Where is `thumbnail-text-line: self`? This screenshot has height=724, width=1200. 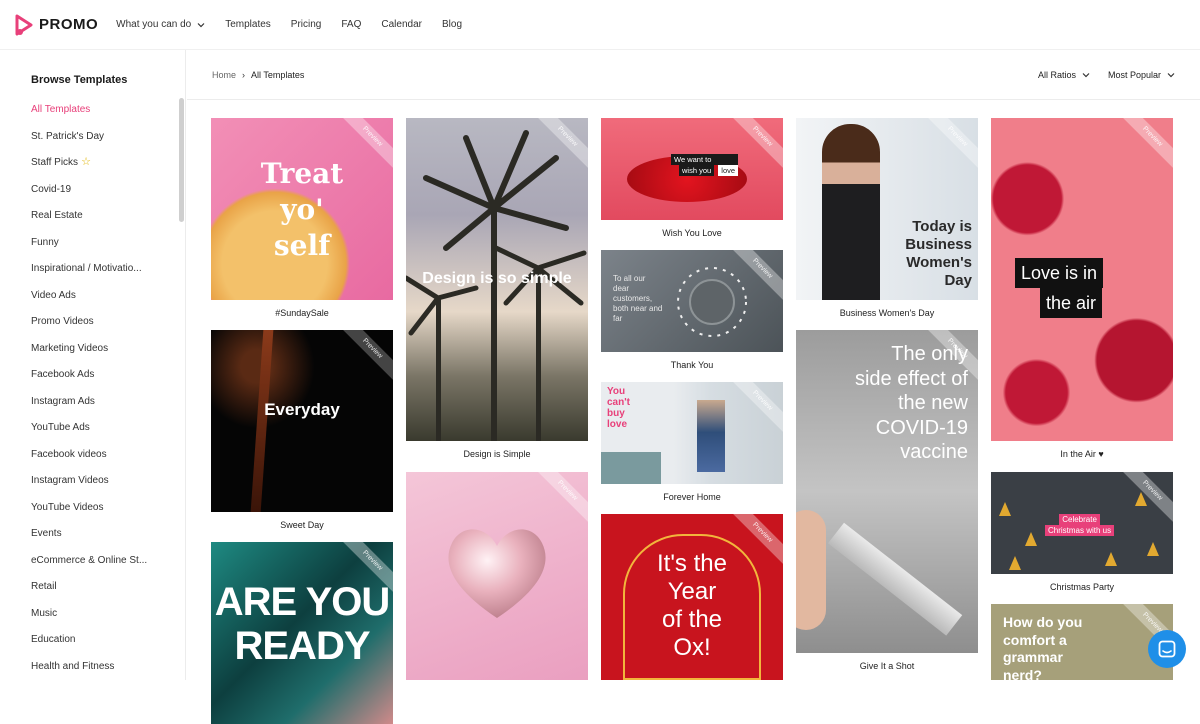 thumbnail-text-line: self is located at coordinates (302, 245).